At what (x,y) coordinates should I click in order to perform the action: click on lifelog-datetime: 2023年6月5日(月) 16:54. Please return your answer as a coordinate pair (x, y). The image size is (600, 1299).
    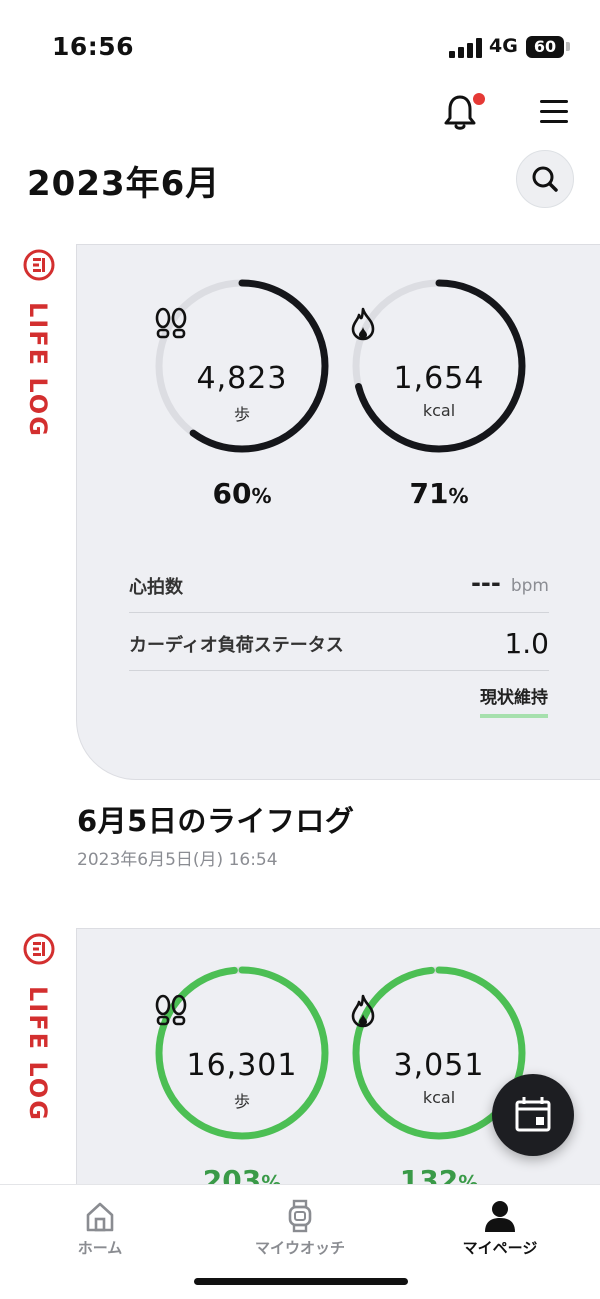
    Looking at the image, I should click on (177, 860).